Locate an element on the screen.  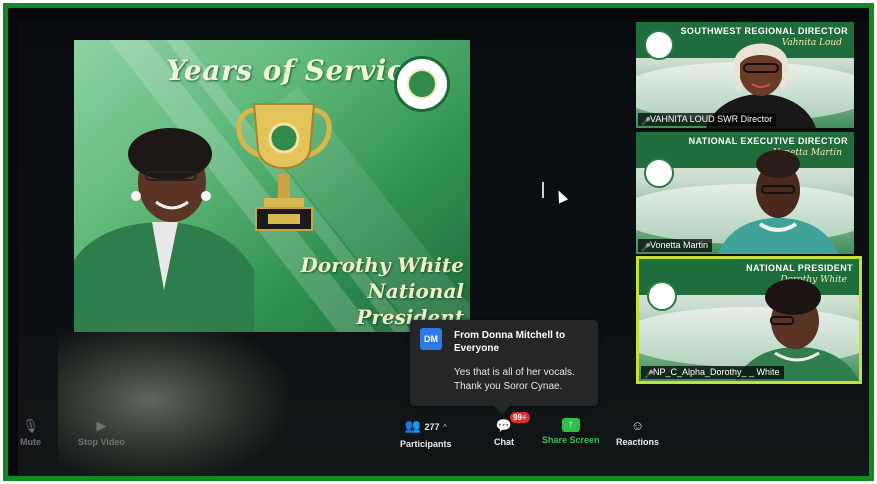
participant-video is located at coordinates (778, 202).